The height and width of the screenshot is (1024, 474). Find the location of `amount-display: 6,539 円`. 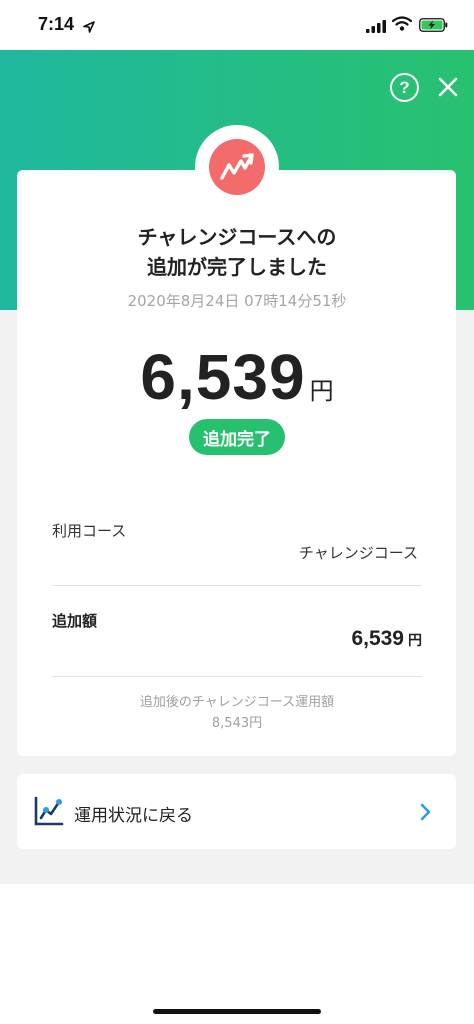

amount-display: 6,539 円 is located at coordinates (237, 377).